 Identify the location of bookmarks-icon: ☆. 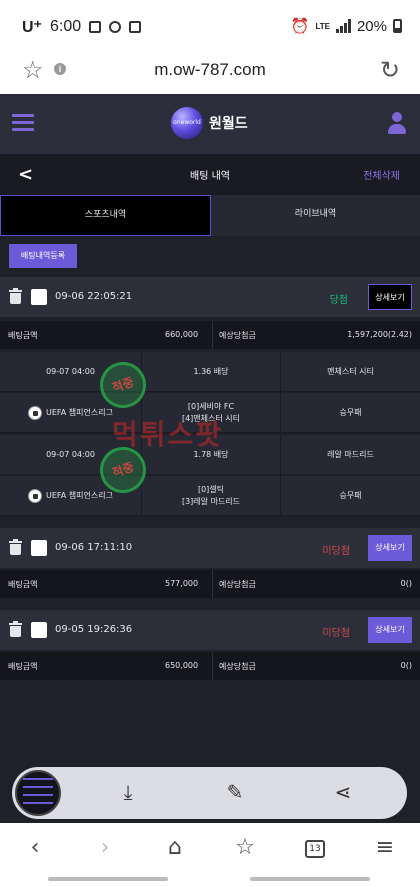
(245, 847).